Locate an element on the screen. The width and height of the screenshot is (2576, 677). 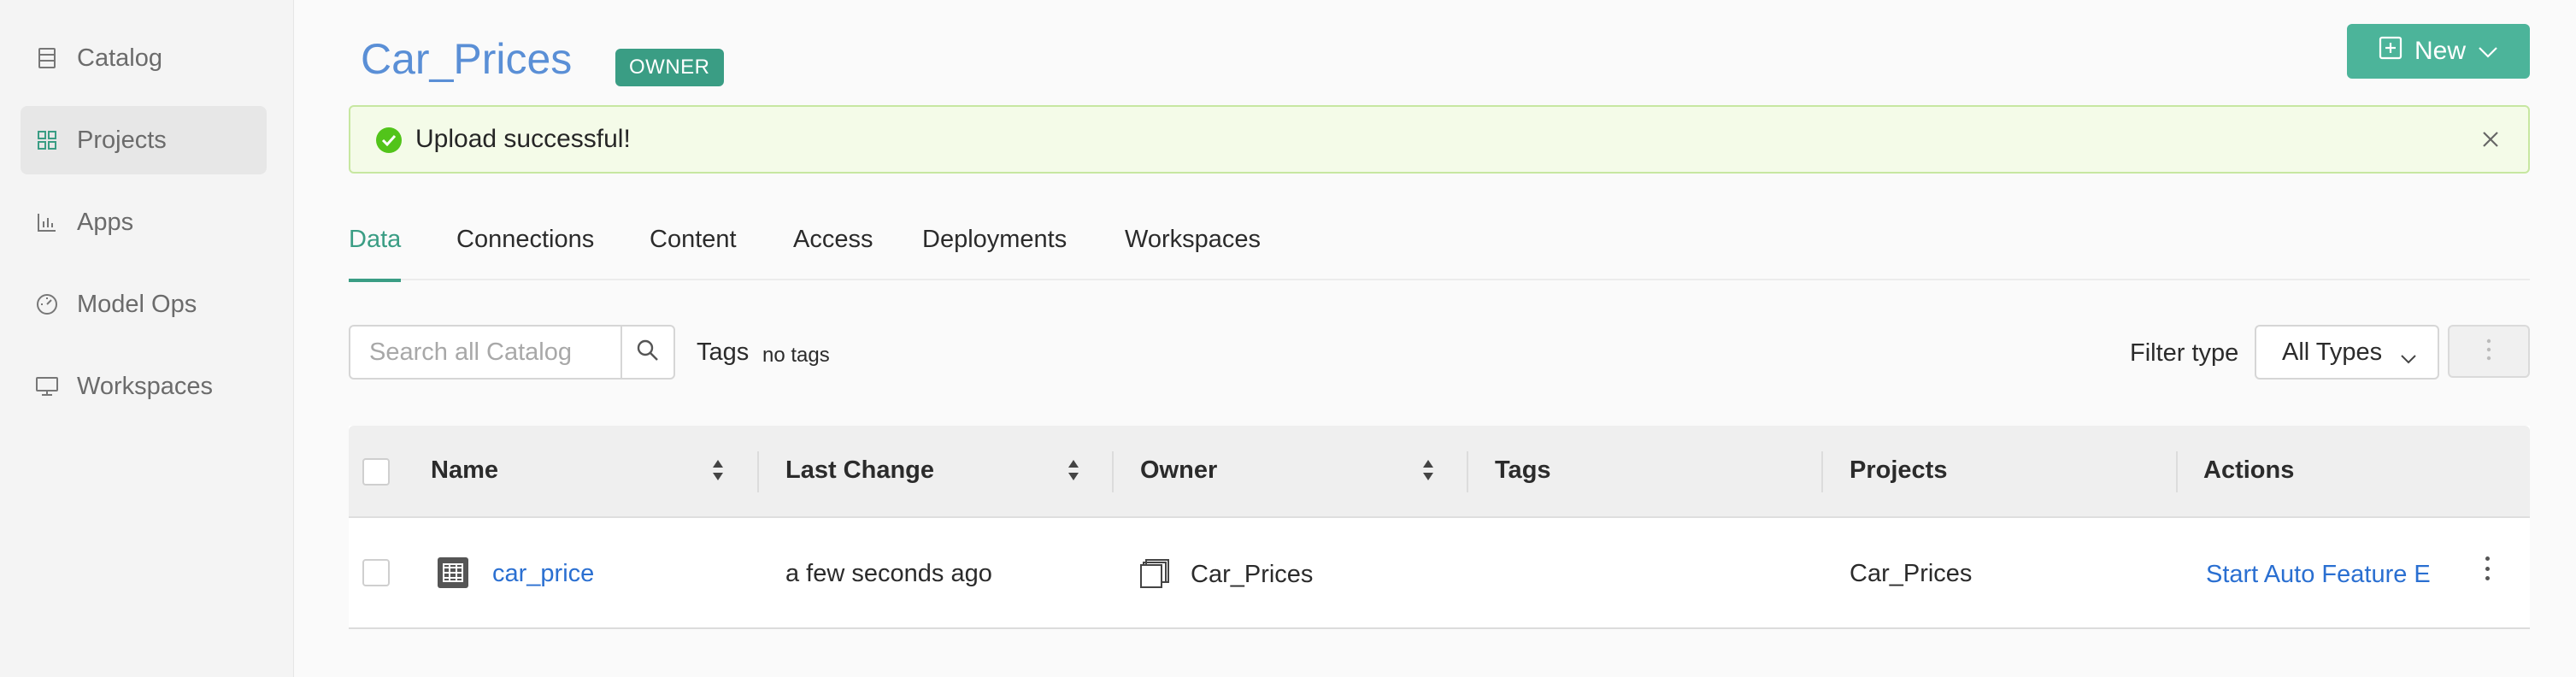
tags-label: Tags is located at coordinates (723, 352).